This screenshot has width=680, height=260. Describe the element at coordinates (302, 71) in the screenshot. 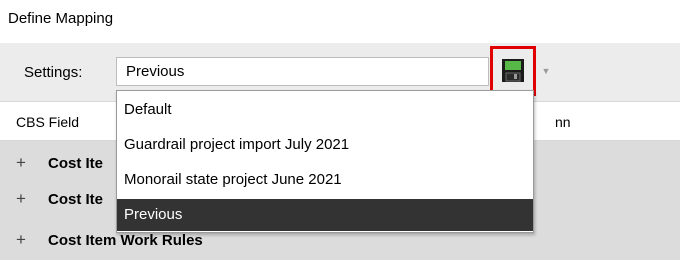

I see `settings-combobox: Previous` at that location.